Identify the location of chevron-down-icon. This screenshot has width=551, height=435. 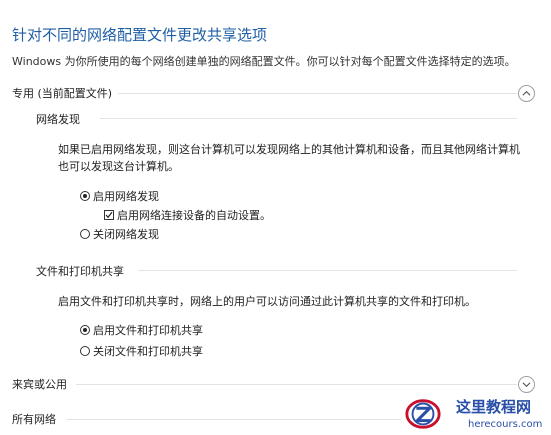
(526, 385).